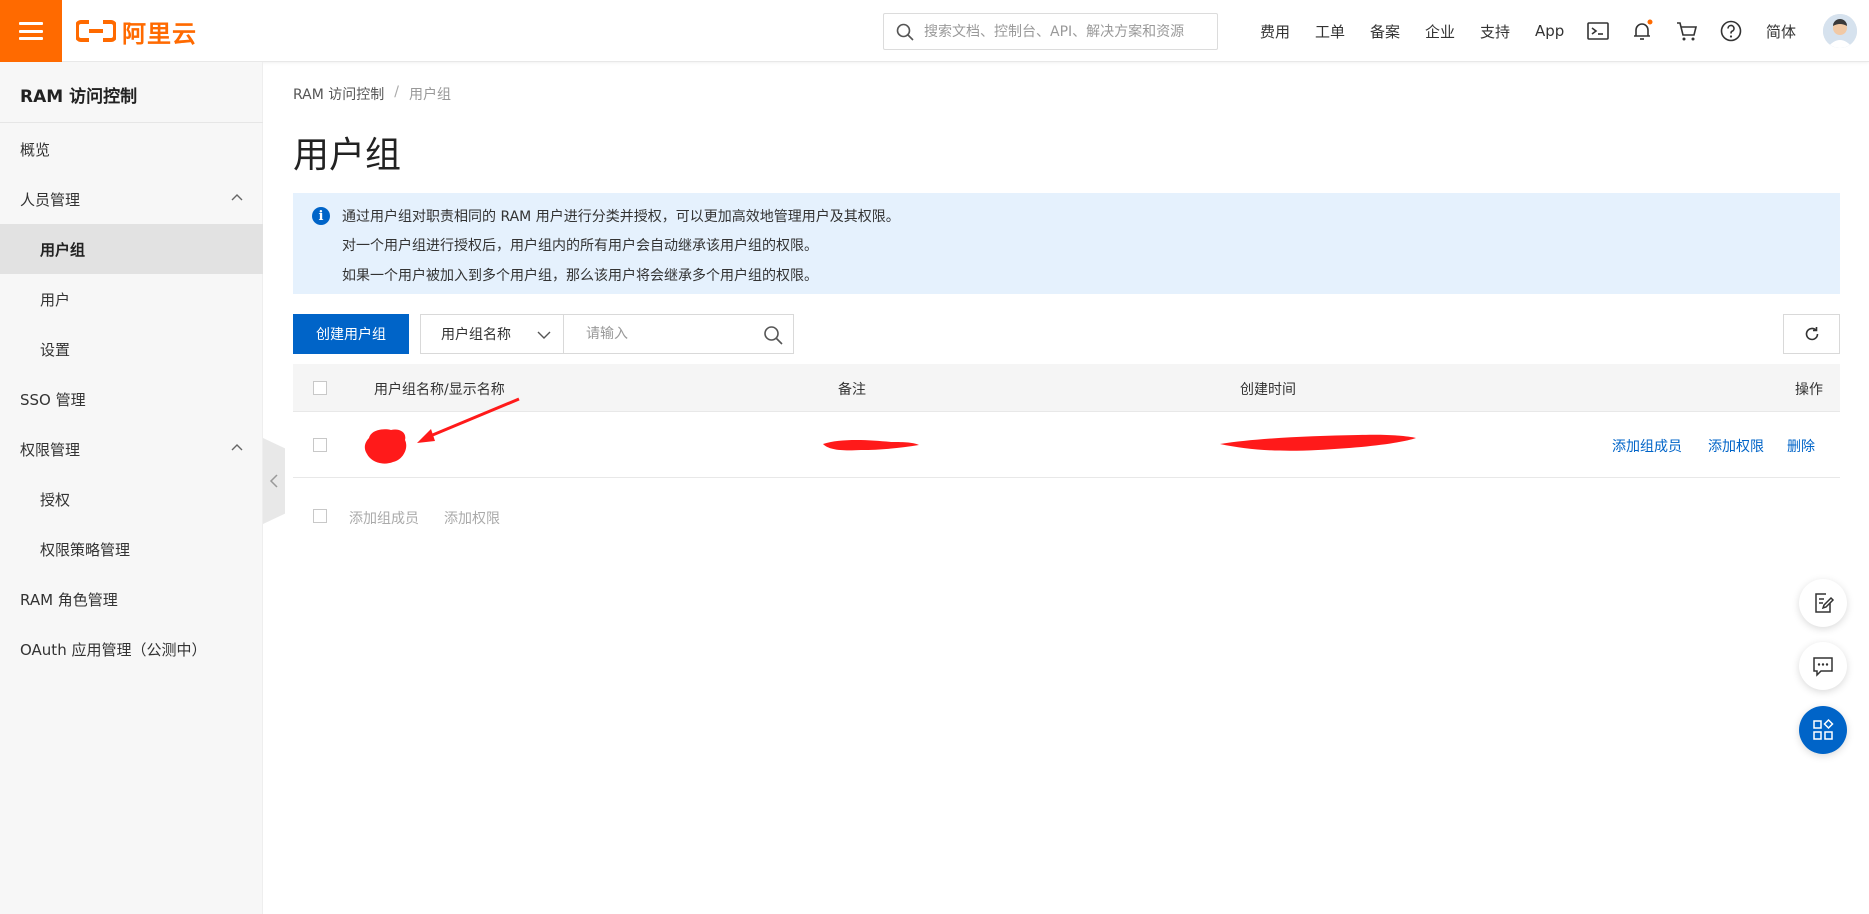 This screenshot has width=1869, height=914. What do you see at coordinates (131, 199) in the screenshot?
I see `sidebar-item-people: 人员管理` at bounding box center [131, 199].